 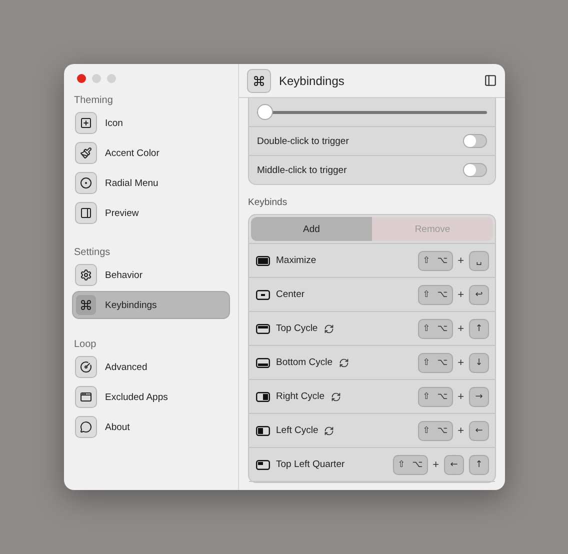 I want to click on keybind-label: Top Cycle, so click(x=297, y=328).